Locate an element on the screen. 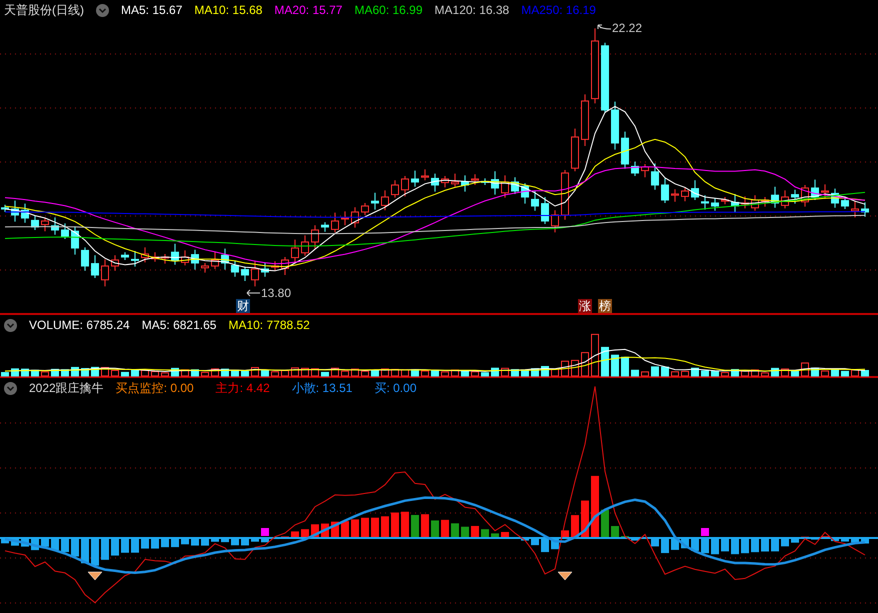 The width and height of the screenshot is (878, 613). panel-title: 2022跟庄擒牛 is located at coordinates (66, 388).